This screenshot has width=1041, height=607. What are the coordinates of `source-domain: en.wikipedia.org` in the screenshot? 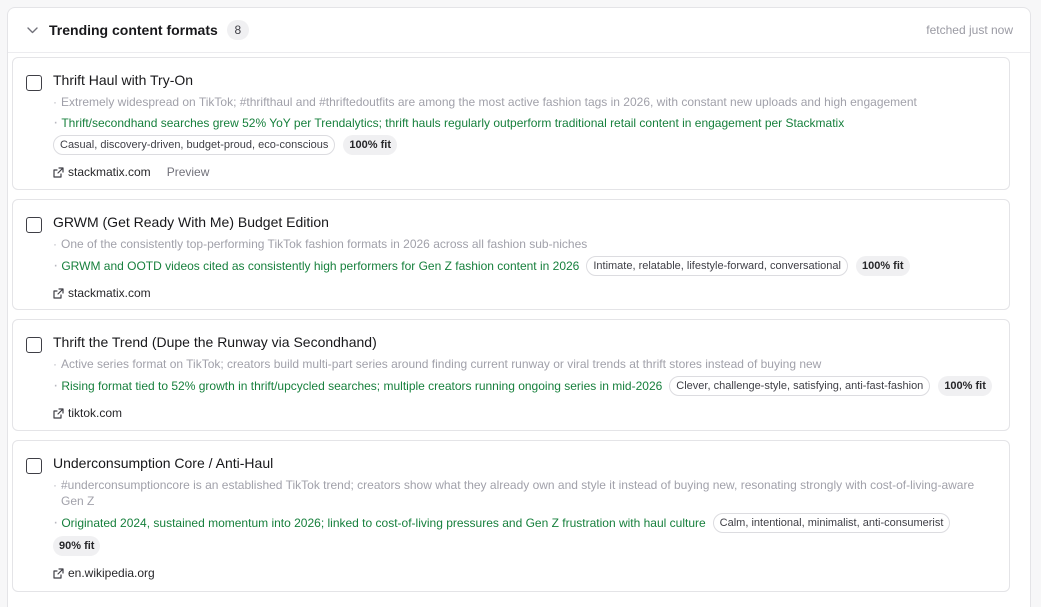 It's located at (111, 573).